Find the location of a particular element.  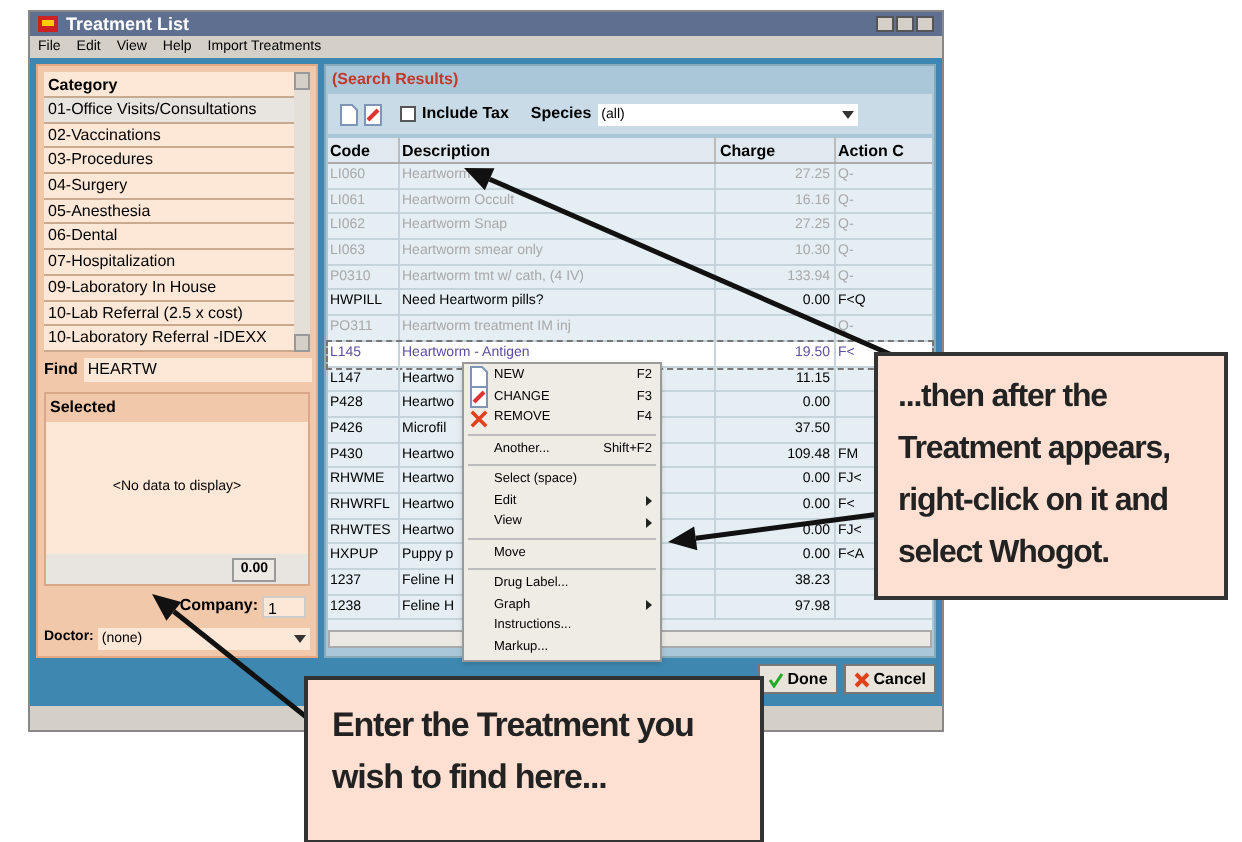

panel-header: Selected is located at coordinates (83, 407).